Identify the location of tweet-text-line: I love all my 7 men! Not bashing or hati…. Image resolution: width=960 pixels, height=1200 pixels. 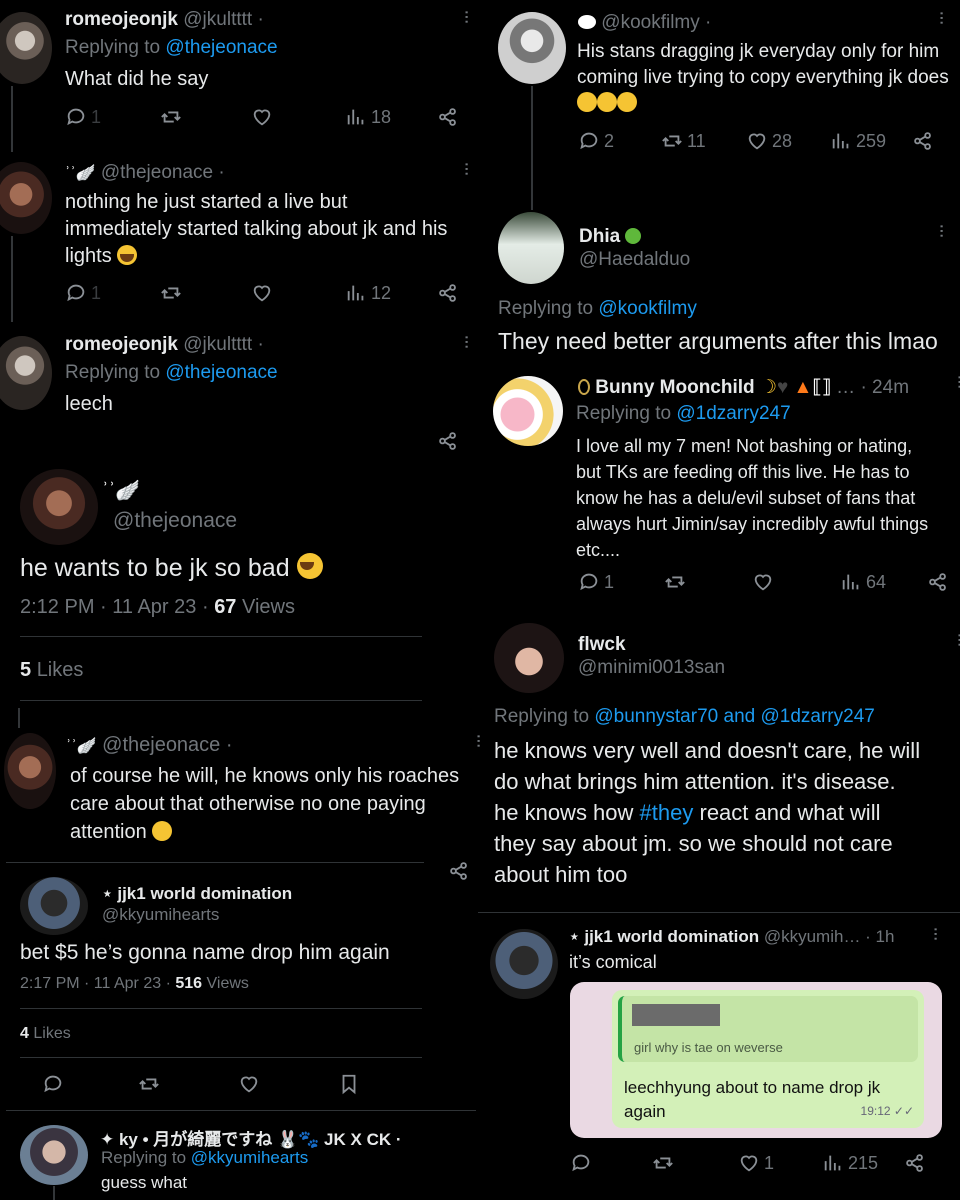
(744, 446).